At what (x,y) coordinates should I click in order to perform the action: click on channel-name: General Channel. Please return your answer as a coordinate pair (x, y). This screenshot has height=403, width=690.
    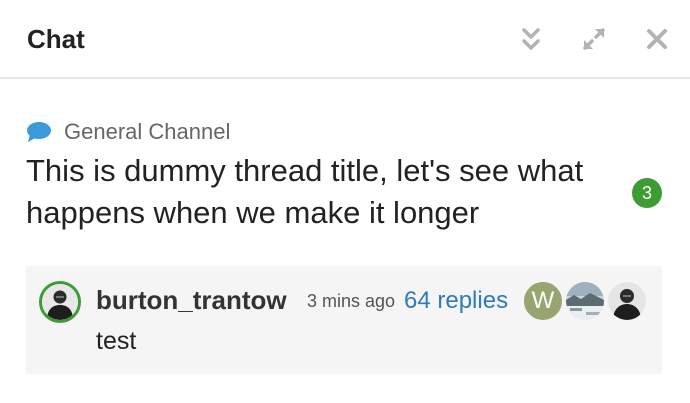
    Looking at the image, I should click on (147, 131).